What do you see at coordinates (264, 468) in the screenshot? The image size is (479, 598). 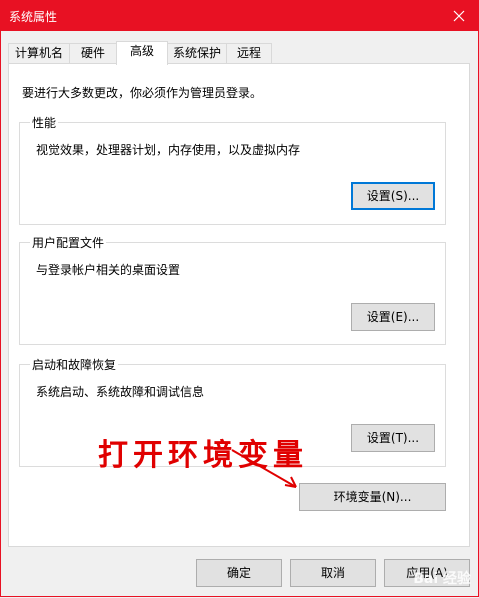 I see `annotation-arrow-icon` at bounding box center [264, 468].